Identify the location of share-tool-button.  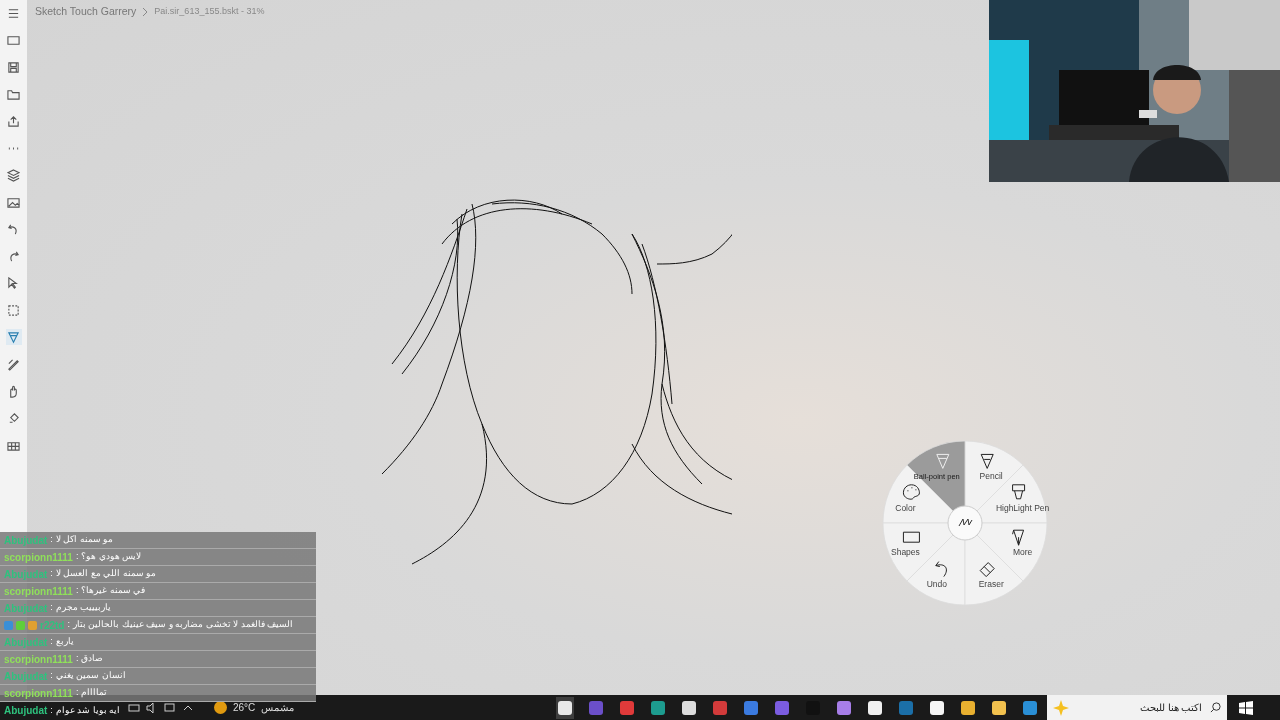
(13, 121).